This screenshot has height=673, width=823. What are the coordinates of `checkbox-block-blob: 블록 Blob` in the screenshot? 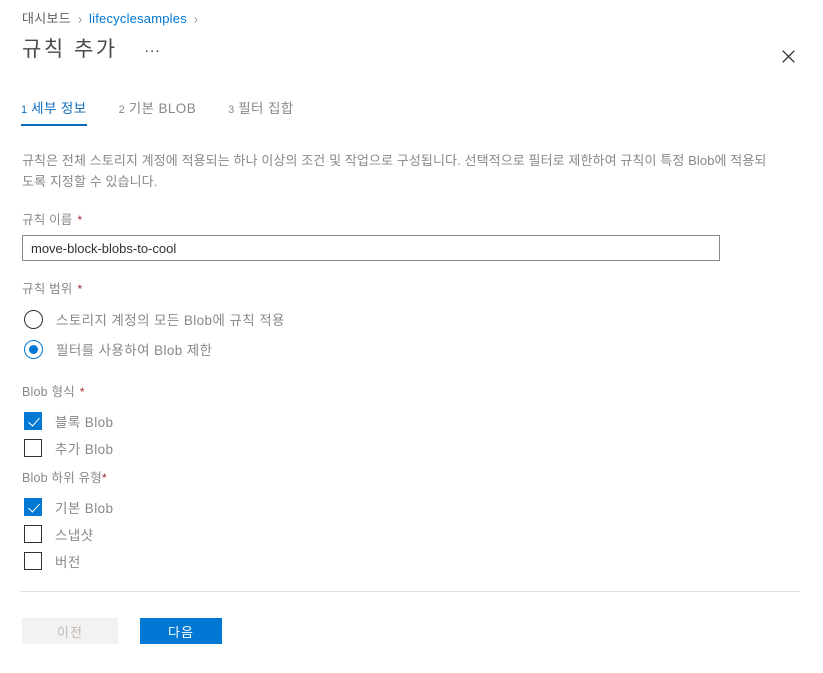 It's located at (403, 420).